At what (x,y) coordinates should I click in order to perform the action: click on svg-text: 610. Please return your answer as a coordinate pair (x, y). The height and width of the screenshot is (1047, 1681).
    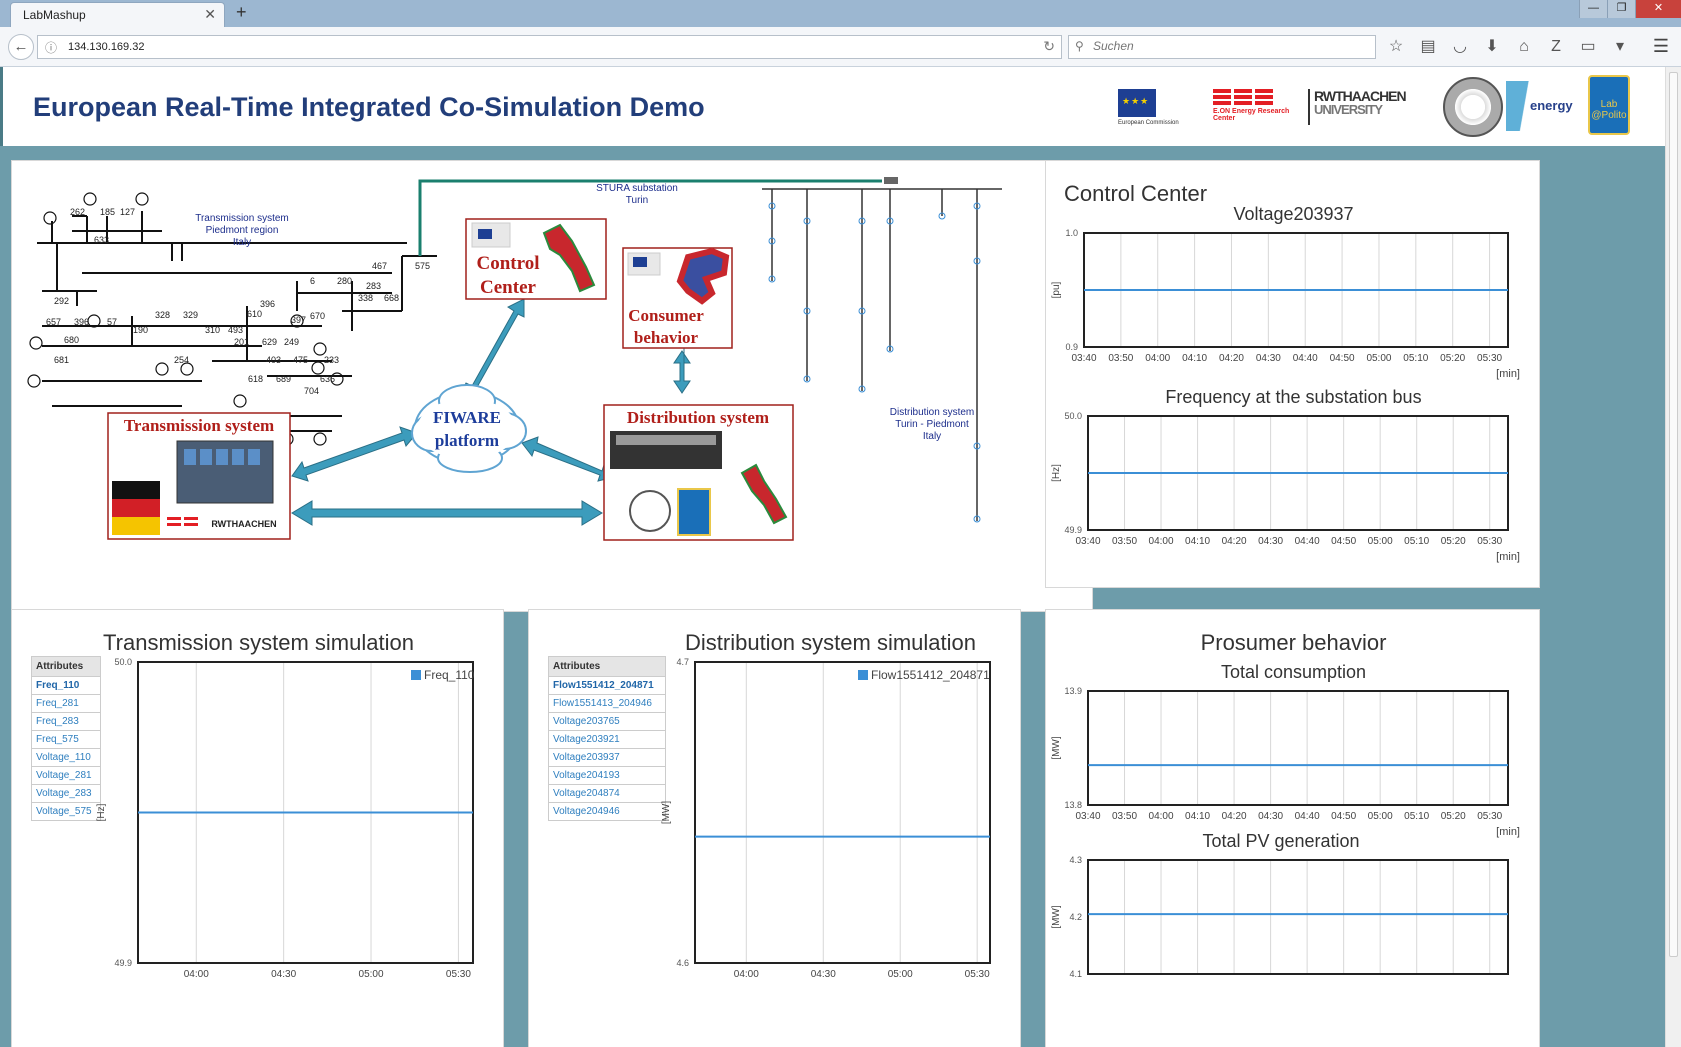
    Looking at the image, I should click on (254, 314).